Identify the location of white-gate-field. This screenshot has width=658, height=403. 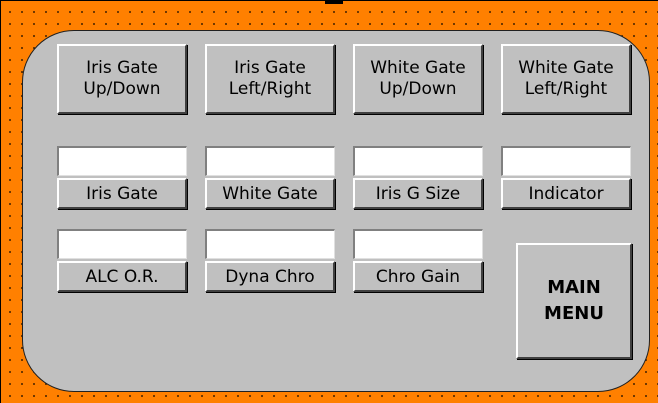
(270, 161).